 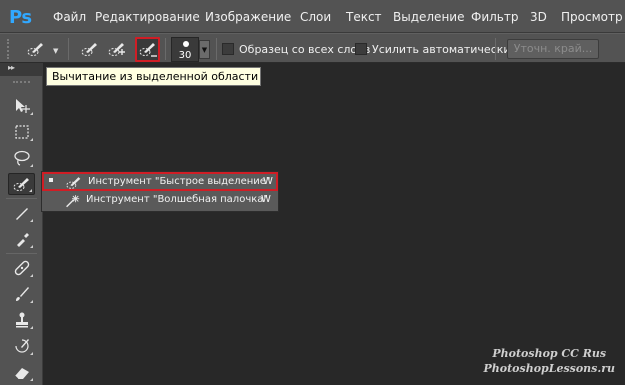 What do you see at coordinates (73, 201) in the screenshot?
I see `magic-wand-icon` at bounding box center [73, 201].